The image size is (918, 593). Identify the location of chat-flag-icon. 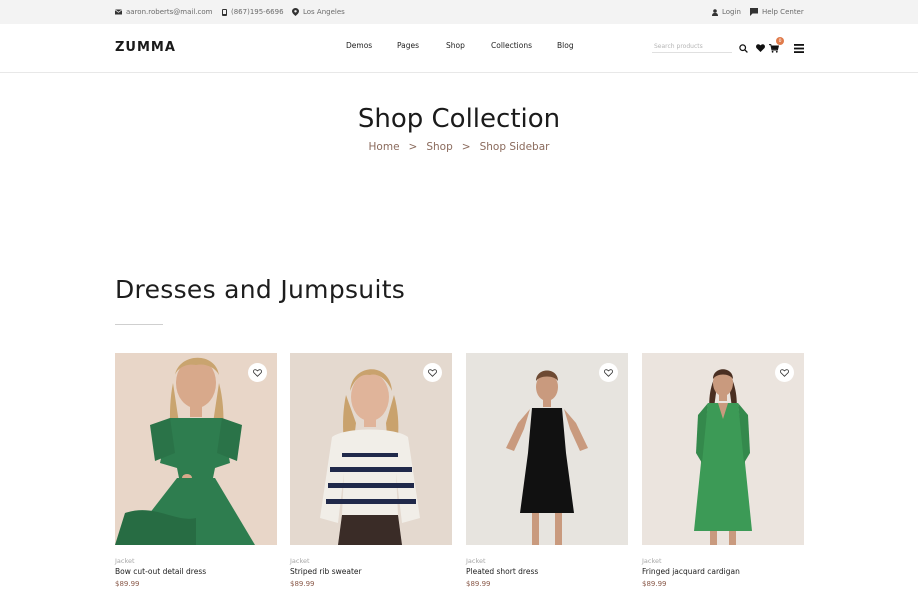
(754, 12).